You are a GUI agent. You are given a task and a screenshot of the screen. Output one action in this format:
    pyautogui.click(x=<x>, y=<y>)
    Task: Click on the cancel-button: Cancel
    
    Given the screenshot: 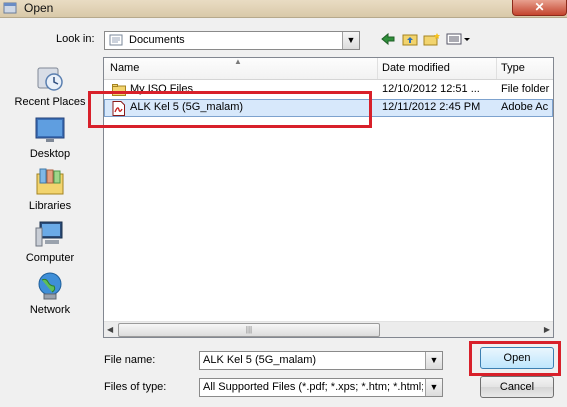 What is the action you would take?
    pyautogui.click(x=517, y=387)
    